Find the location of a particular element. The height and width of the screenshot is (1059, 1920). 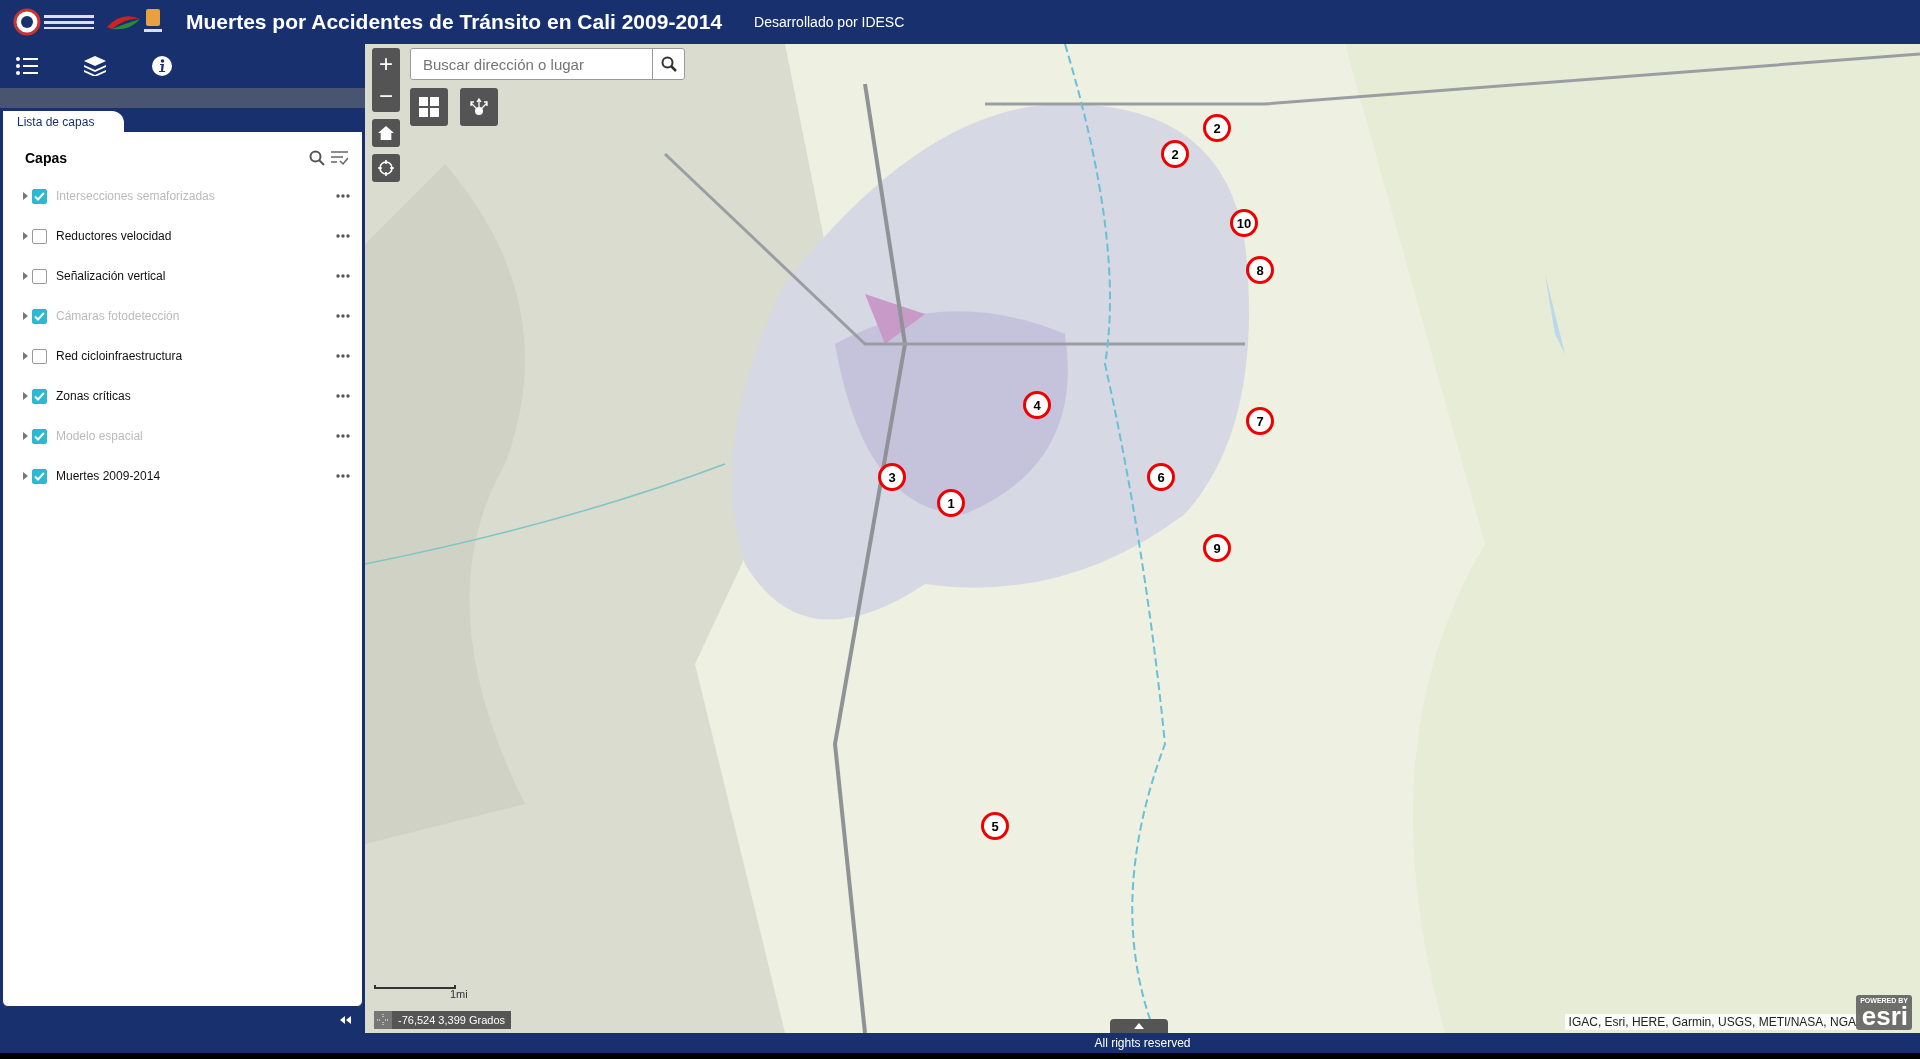

locate-icon is located at coordinates (386, 168).